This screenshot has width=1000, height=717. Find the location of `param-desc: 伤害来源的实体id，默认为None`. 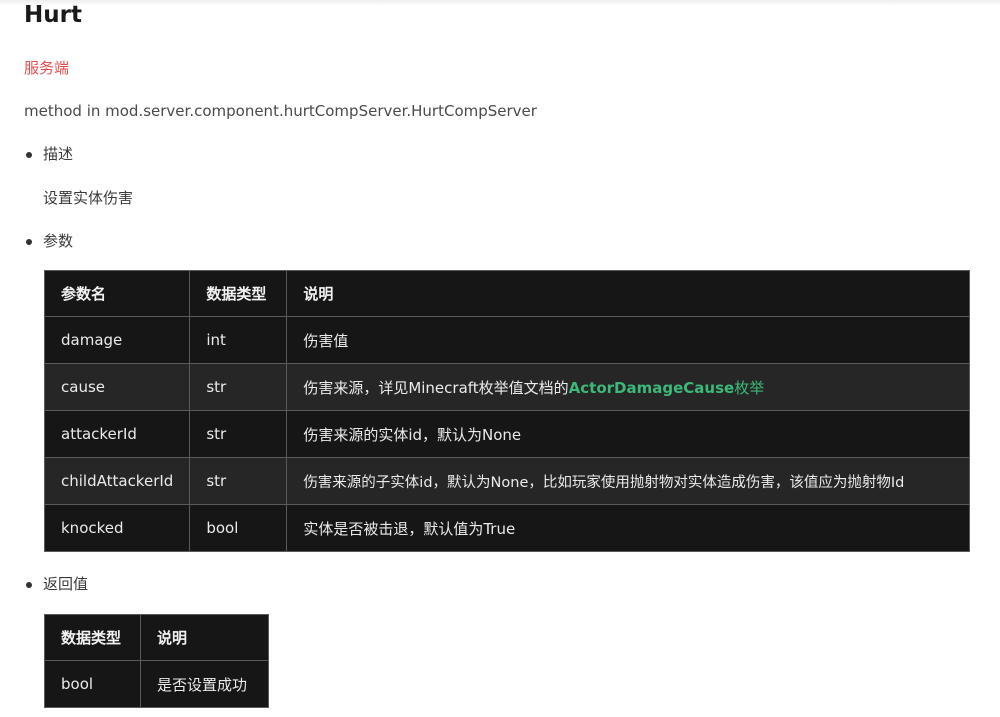

param-desc: 伤害来源的实体id，默认为None is located at coordinates (628, 434).